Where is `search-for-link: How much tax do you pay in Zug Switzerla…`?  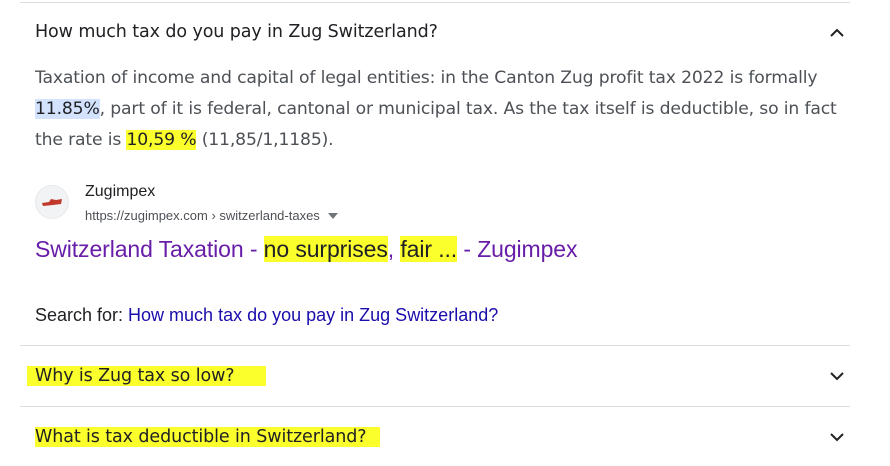 search-for-link: How much tax do you pay in Zug Switzerla… is located at coordinates (313, 315).